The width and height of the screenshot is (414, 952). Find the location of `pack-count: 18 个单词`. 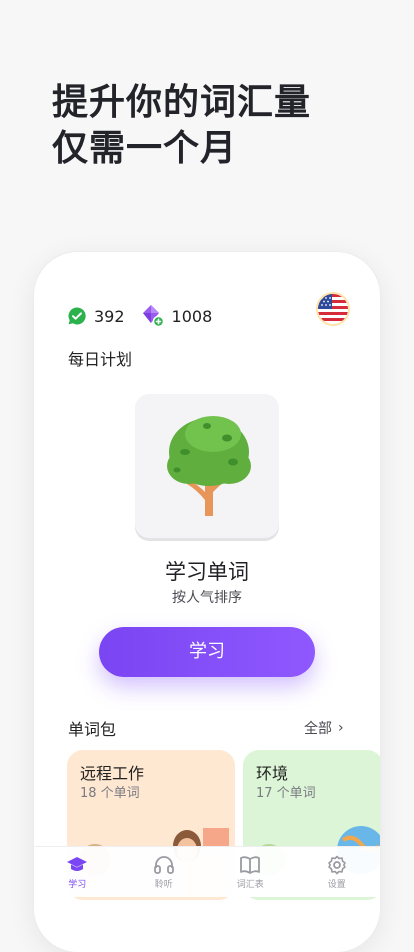

pack-count: 18 个单词 is located at coordinates (110, 793).